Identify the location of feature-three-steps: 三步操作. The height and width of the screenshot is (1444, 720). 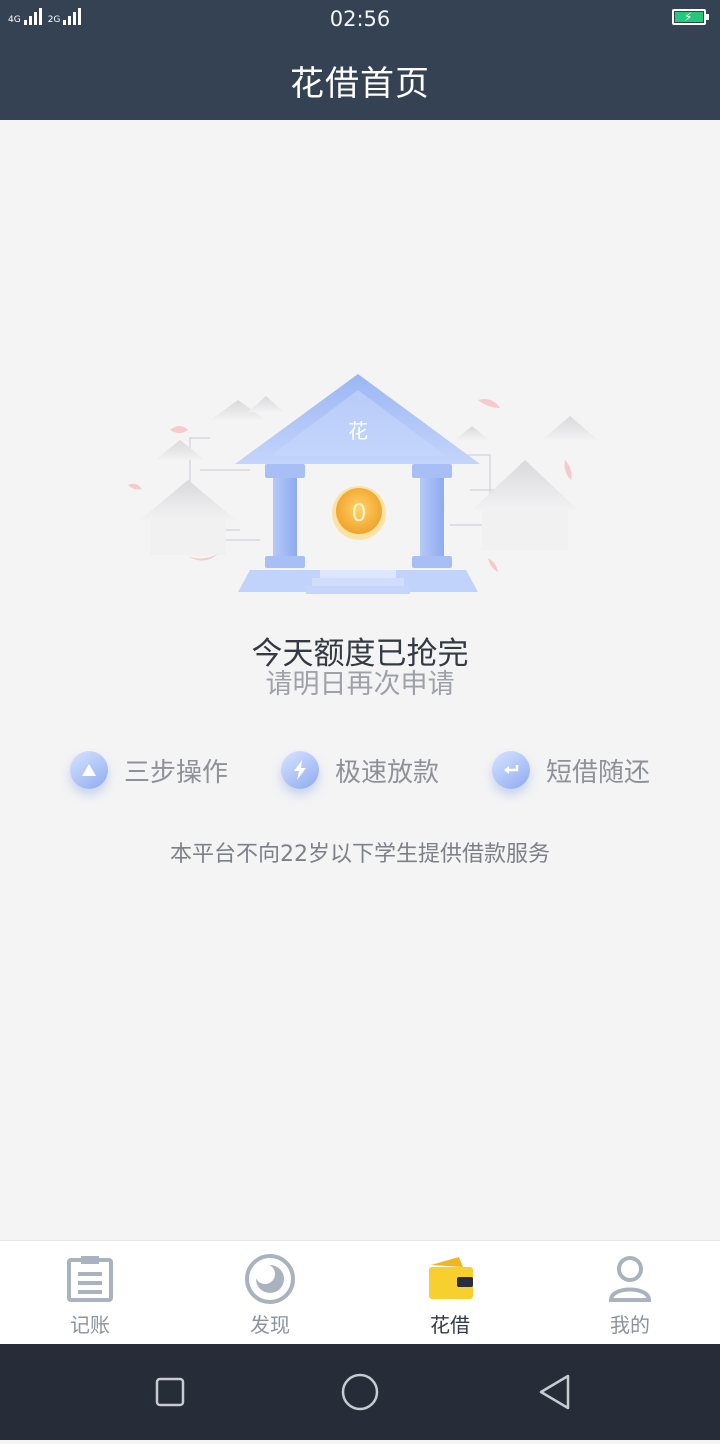
(149, 770).